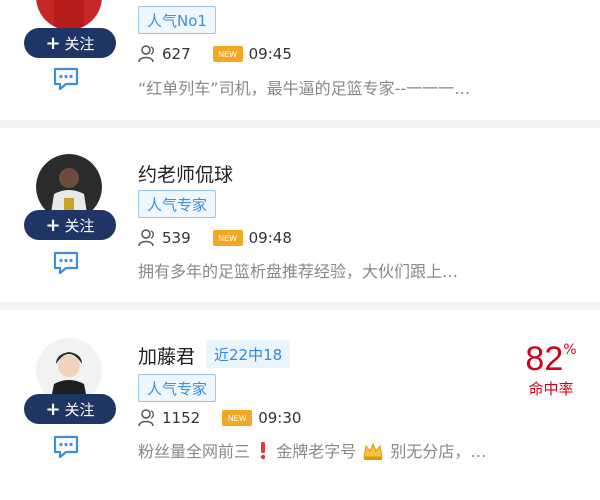 The height and width of the screenshot is (500, 600). Describe the element at coordinates (176, 238) in the screenshot. I see `follower-count: 539` at that location.